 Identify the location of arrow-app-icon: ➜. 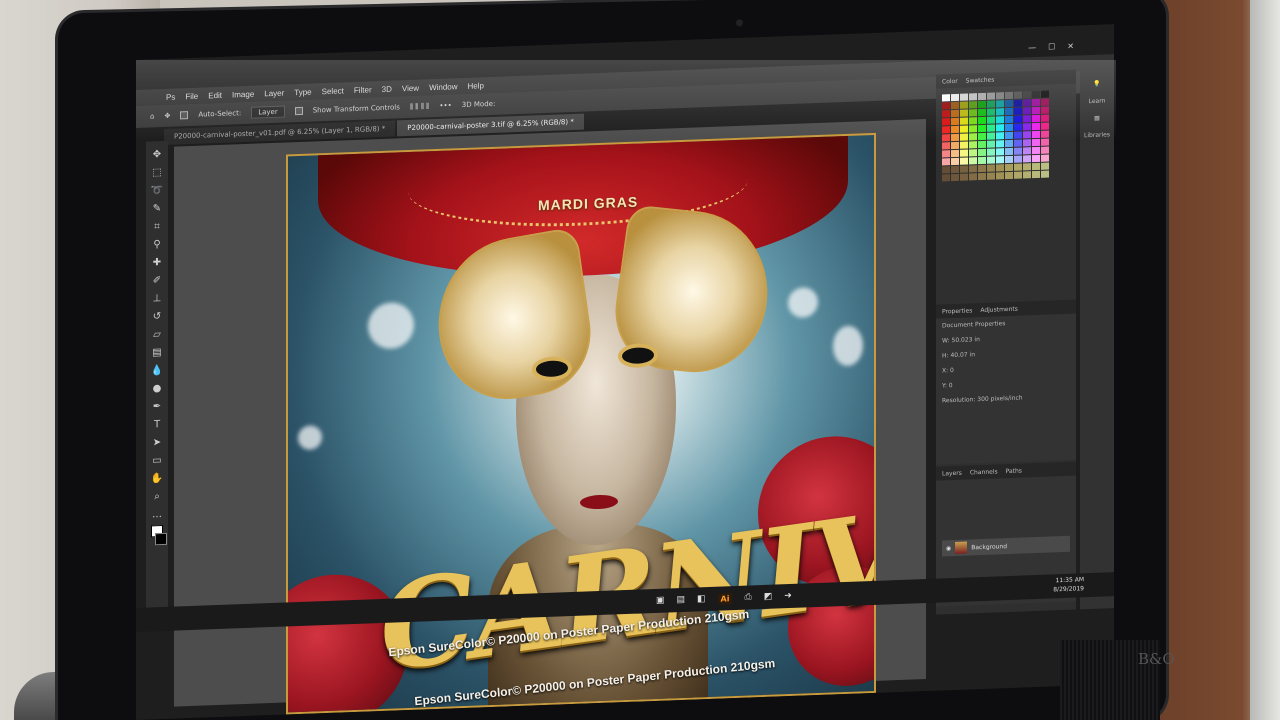
(788, 596).